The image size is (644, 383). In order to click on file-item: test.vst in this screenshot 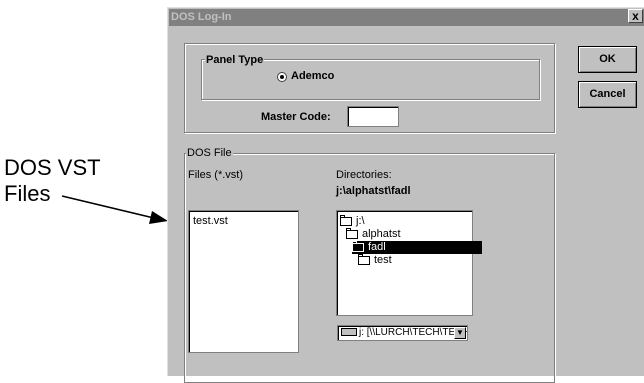, I will do `click(210, 221)`.